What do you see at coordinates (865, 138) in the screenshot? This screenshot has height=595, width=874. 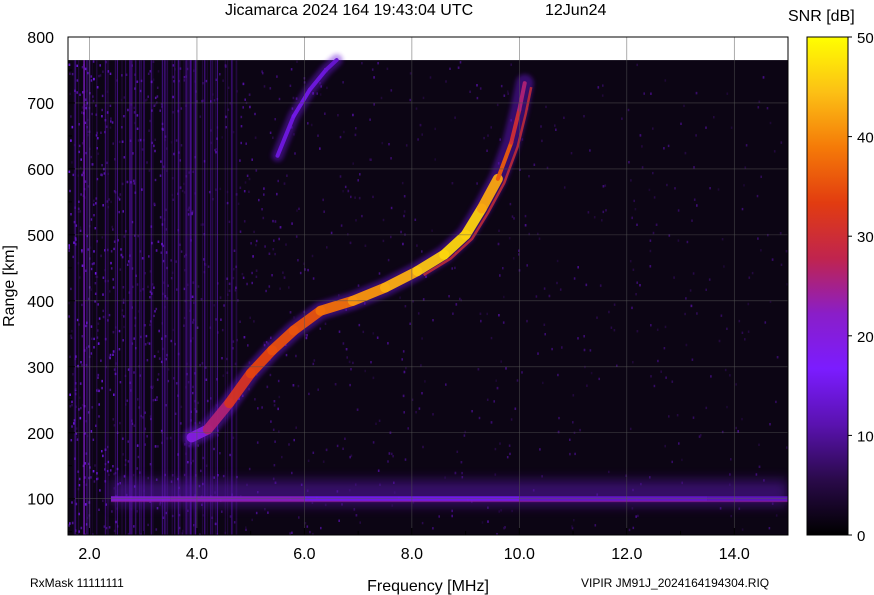 I see `colorbar-tick-label: 40` at bounding box center [865, 138].